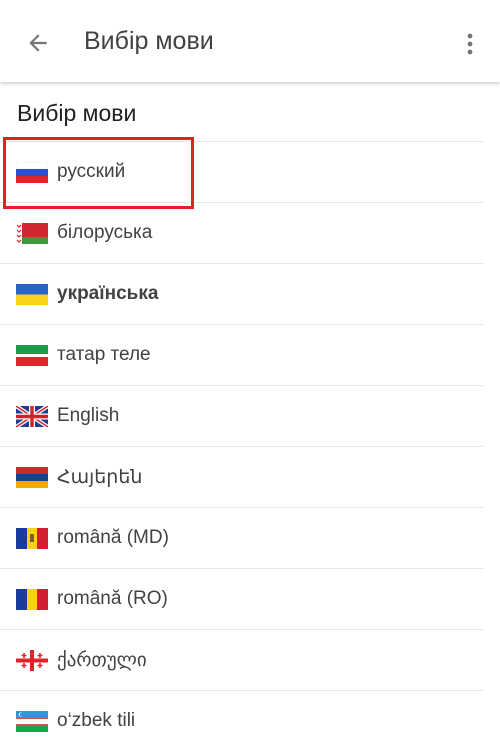 This screenshot has height=748, width=500. Describe the element at coordinates (108, 293) in the screenshot. I see `language-label: українська` at that location.